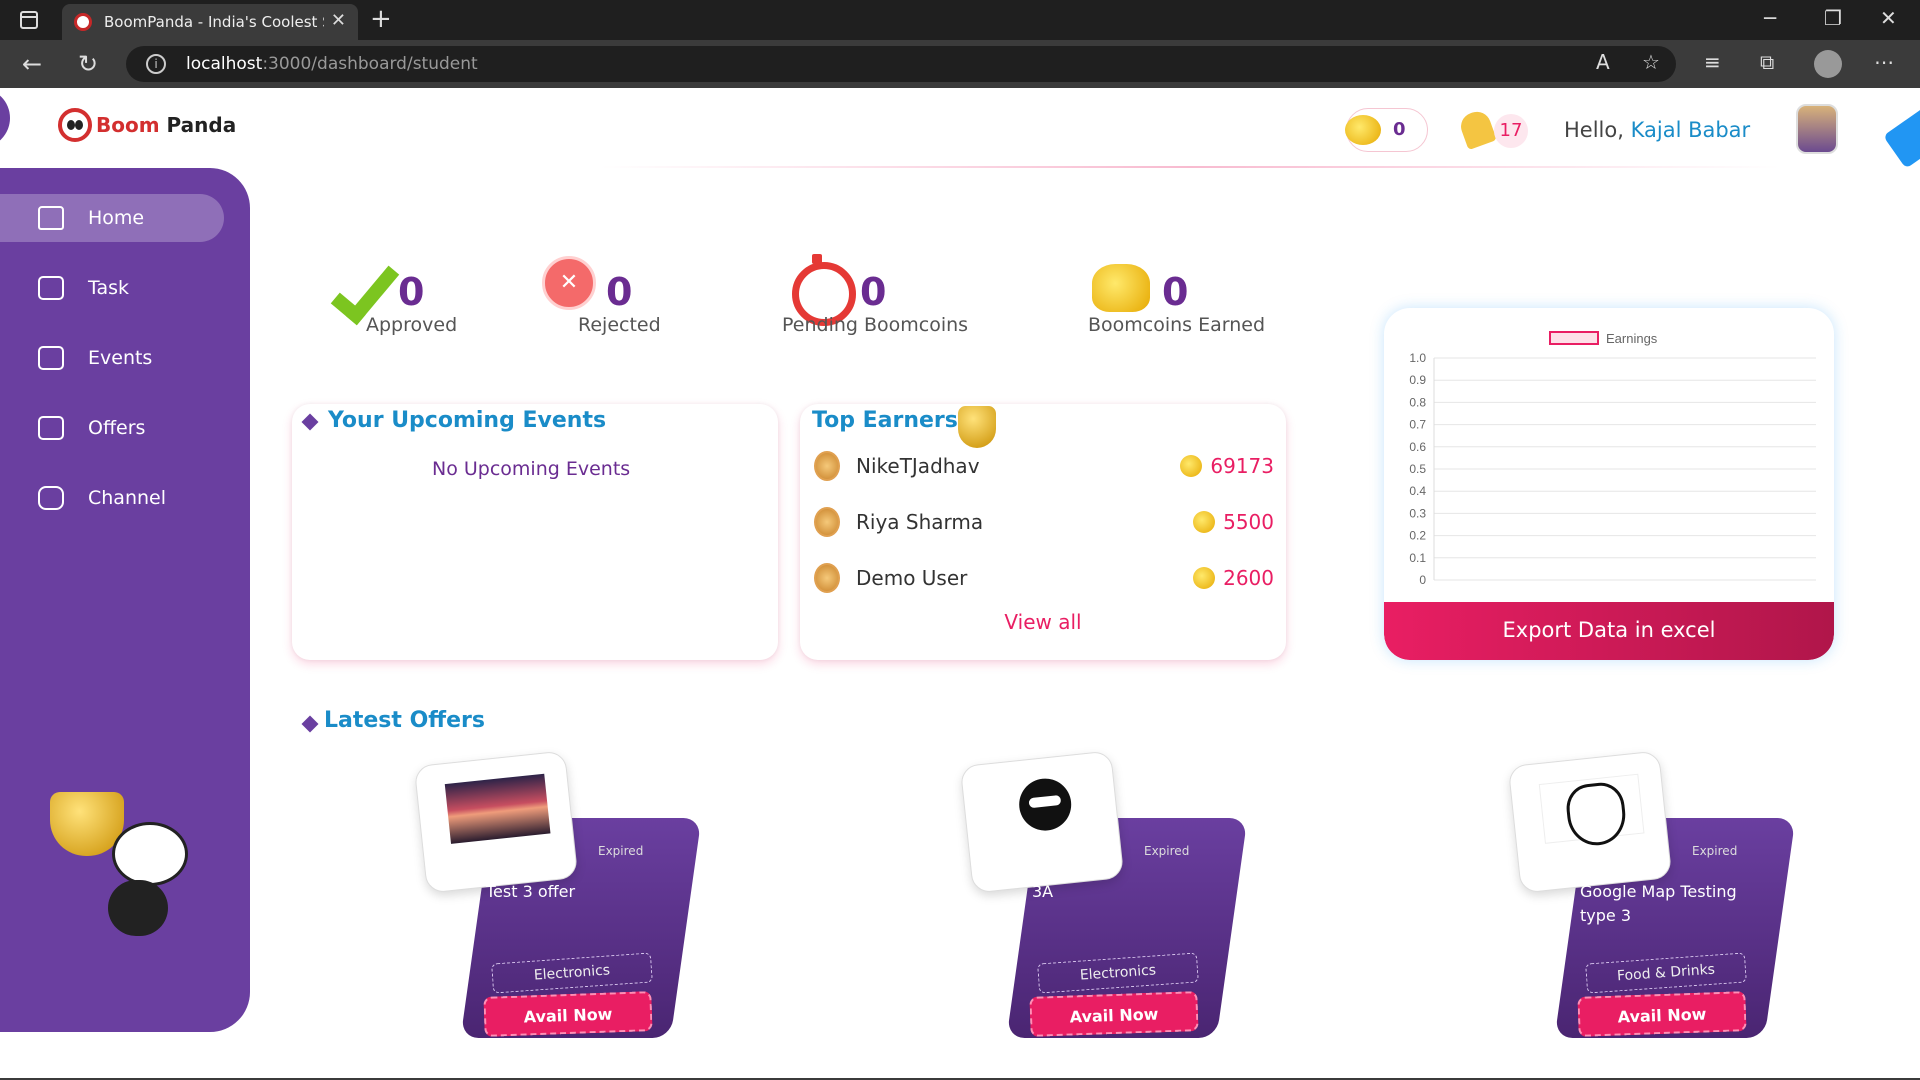 The height and width of the screenshot is (1080, 1920). I want to click on logo: Boom Panda, so click(147, 125).